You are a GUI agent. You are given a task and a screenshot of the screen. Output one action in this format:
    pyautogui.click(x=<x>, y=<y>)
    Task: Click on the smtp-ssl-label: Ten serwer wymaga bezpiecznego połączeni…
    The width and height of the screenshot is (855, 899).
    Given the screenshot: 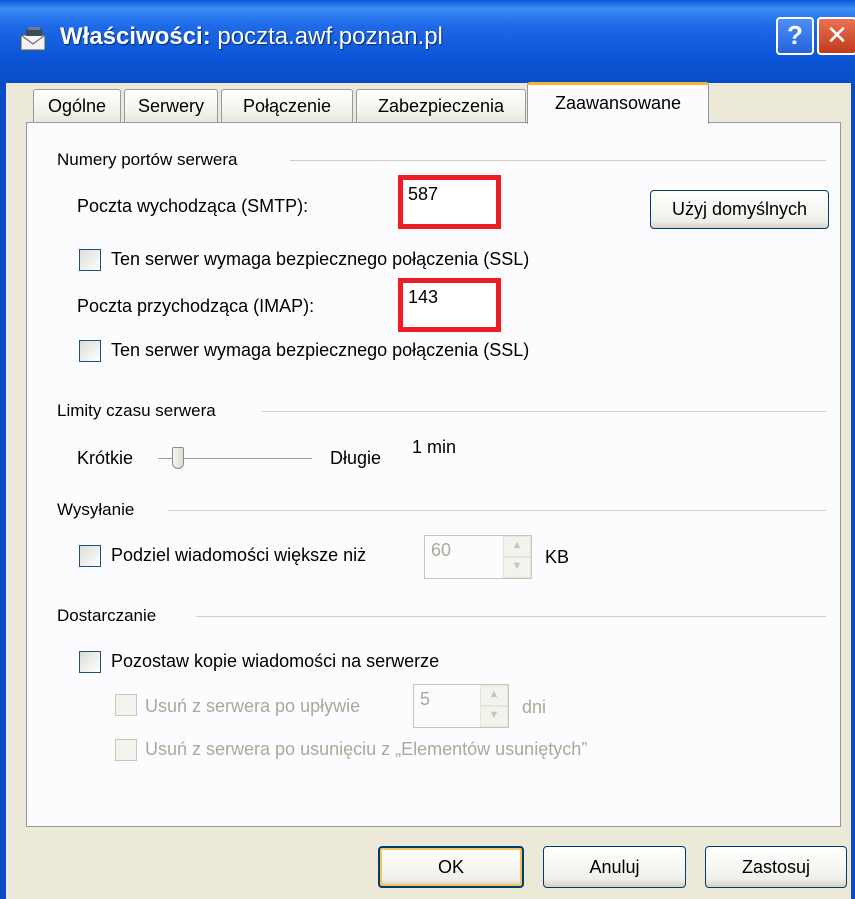 What is the action you would take?
    pyautogui.click(x=320, y=259)
    